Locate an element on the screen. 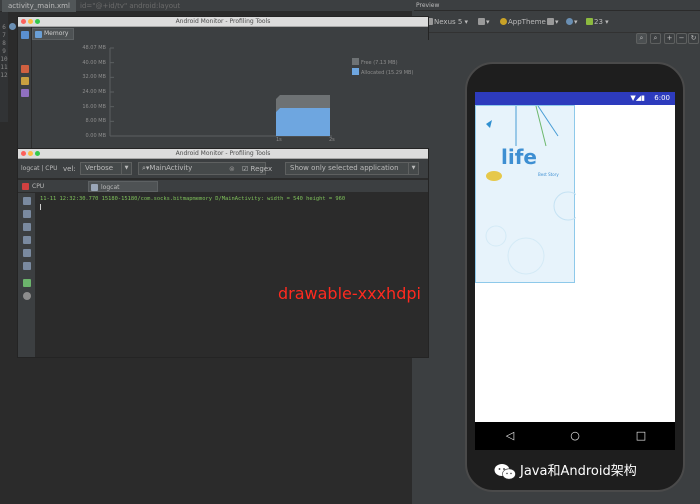 The width and height of the screenshot is (700, 504). dump-heap-icon is located at coordinates (25, 81).